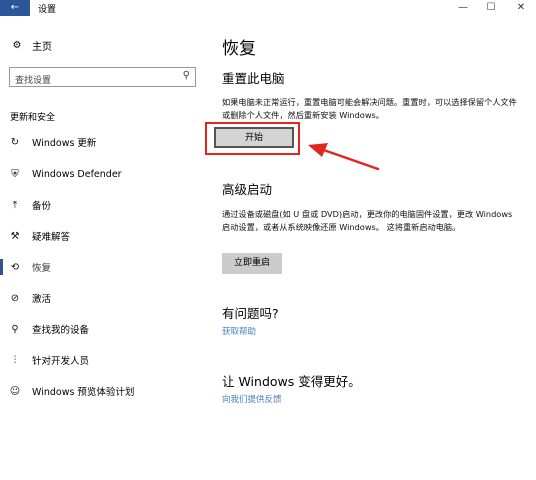 The image size is (536, 480). Describe the element at coordinates (186, 75) in the screenshot. I see `search-icon: ⚲` at that location.